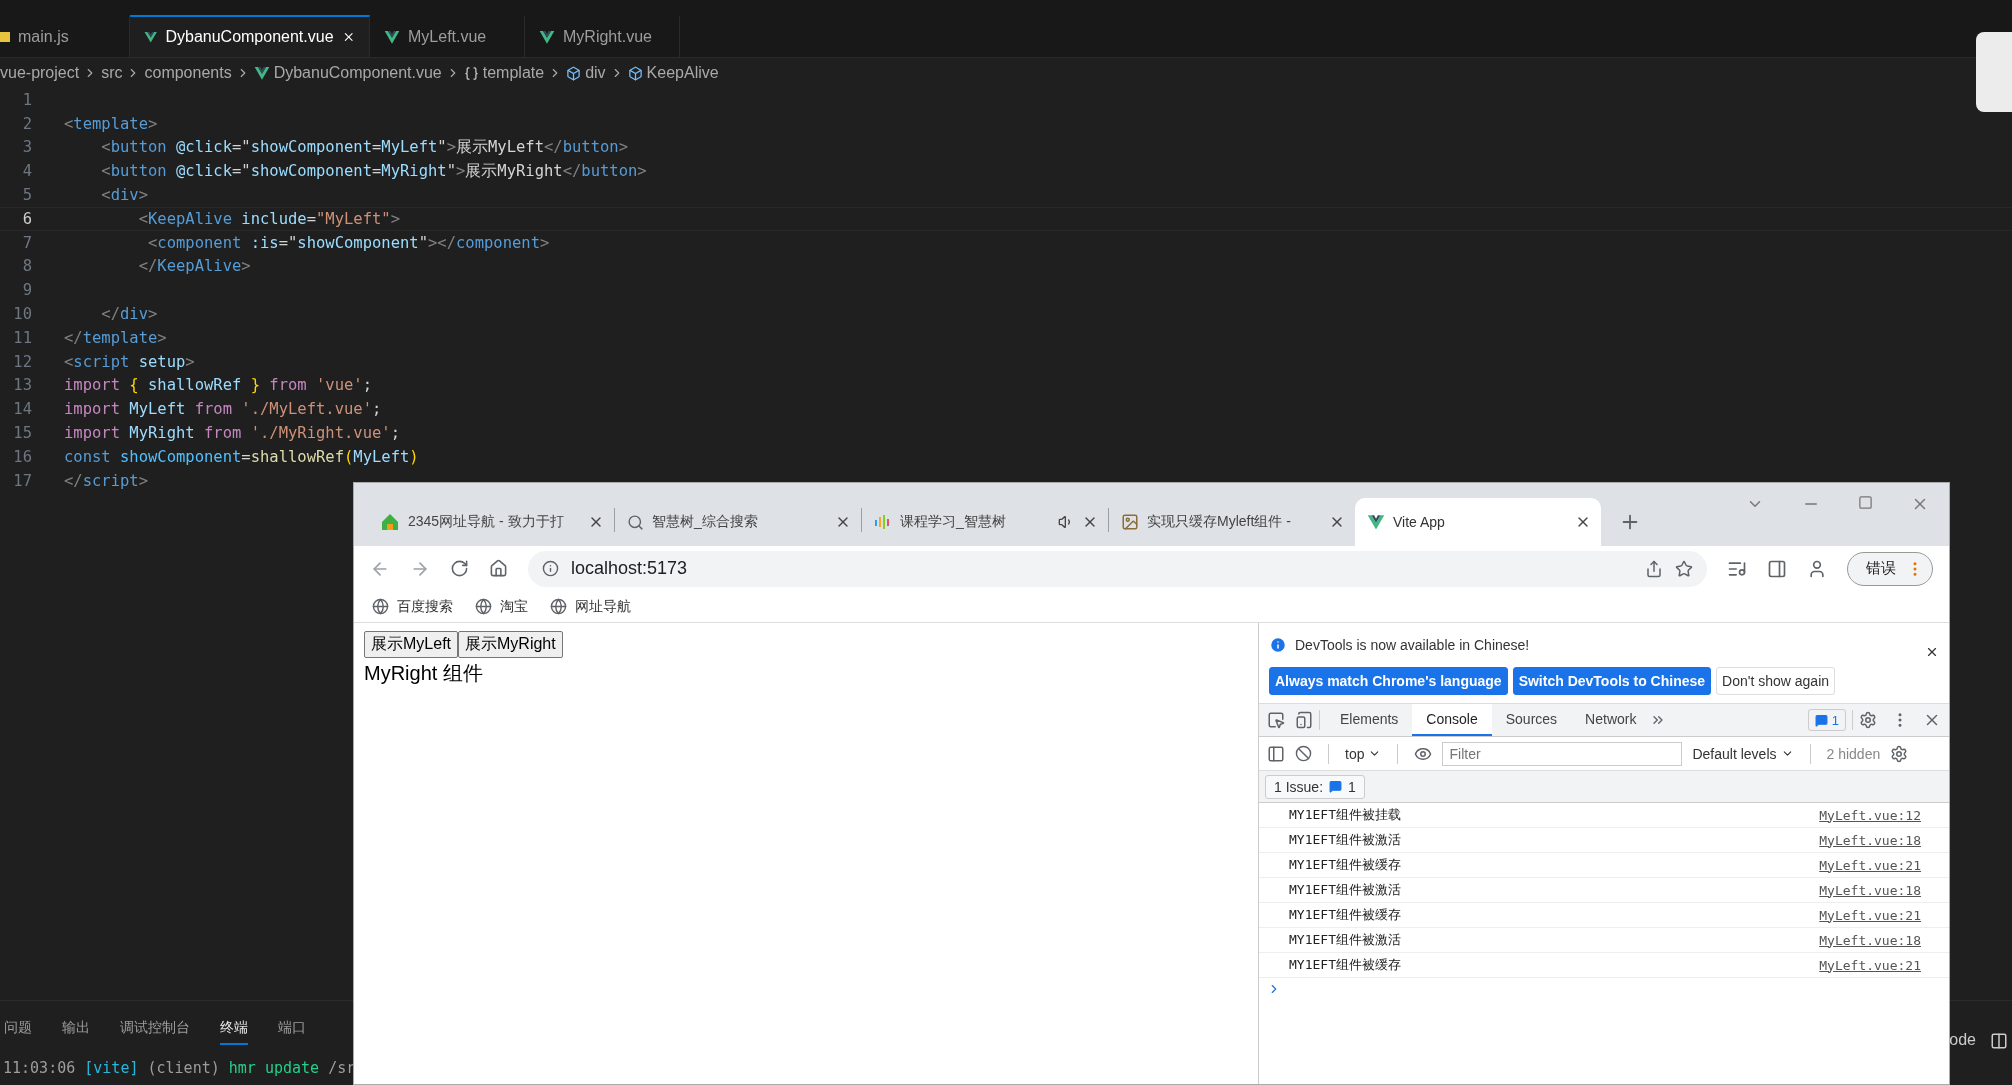 The width and height of the screenshot is (2012, 1085). What do you see at coordinates (1130, 522) in the screenshot?
I see `image-icon` at bounding box center [1130, 522].